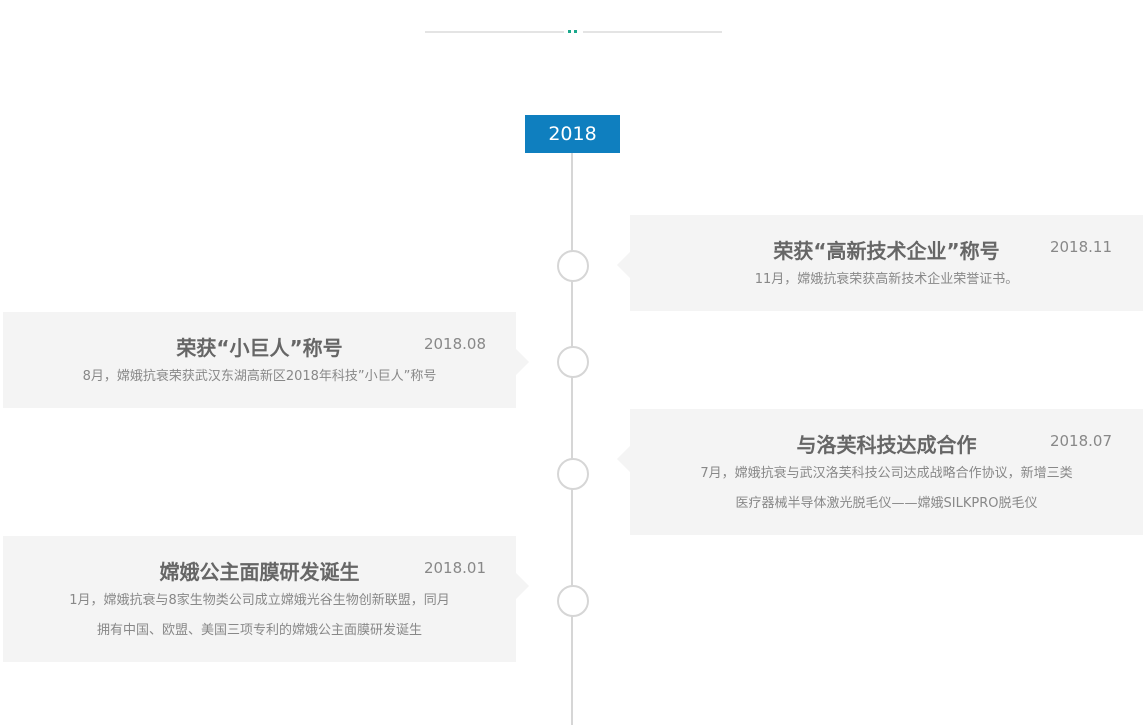 This screenshot has height=725, width=1147. I want to click on event-description: 8月，嫦娥抗衰荣获武汉东湖高新区2018年科技”小巨人”称号, so click(259, 377).